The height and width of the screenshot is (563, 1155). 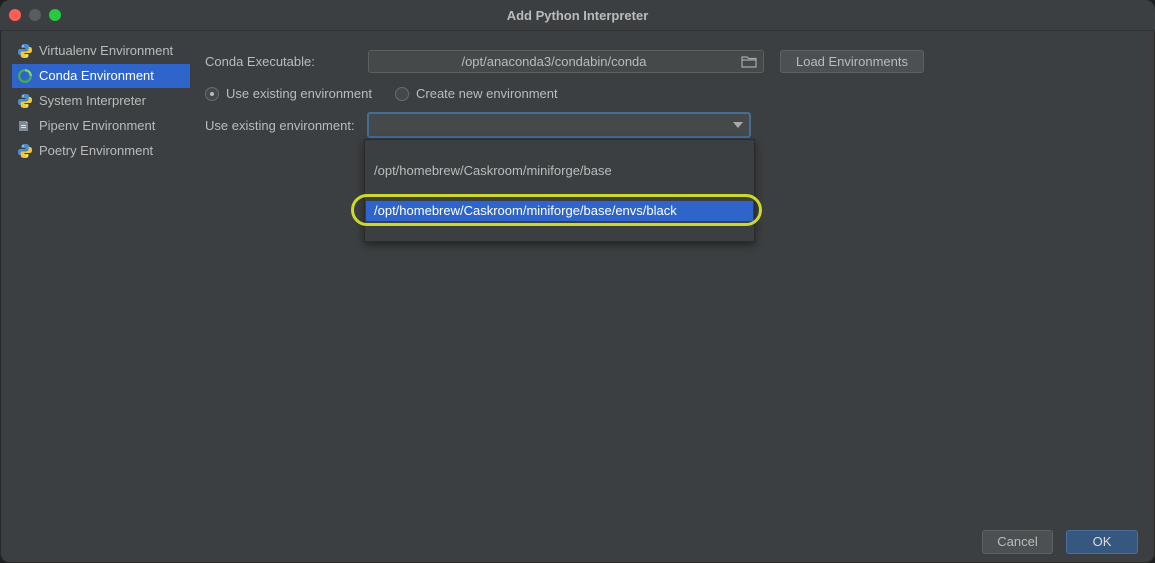 What do you see at coordinates (738, 125) in the screenshot?
I see `chevron-down-icon` at bounding box center [738, 125].